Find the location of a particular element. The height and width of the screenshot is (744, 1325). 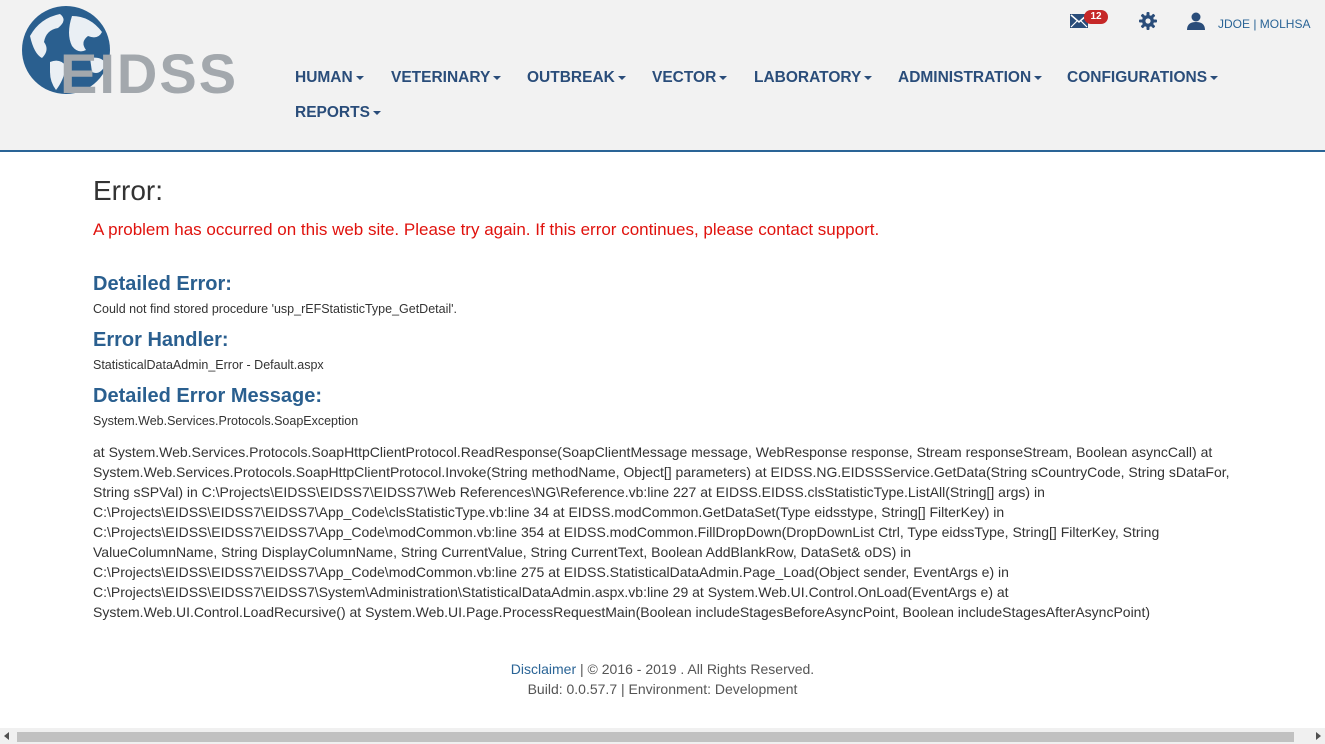

nav-label: OUTBREAK is located at coordinates (571, 77).